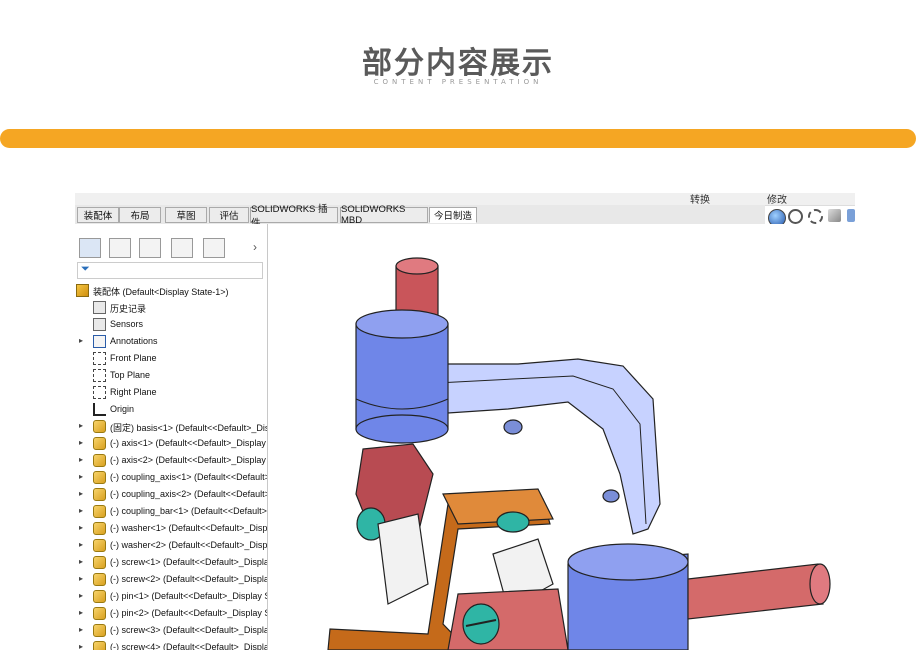 The width and height of the screenshot is (916, 650). Describe the element at coordinates (815, 216) in the screenshot. I see `zoom-area-icon` at that location.